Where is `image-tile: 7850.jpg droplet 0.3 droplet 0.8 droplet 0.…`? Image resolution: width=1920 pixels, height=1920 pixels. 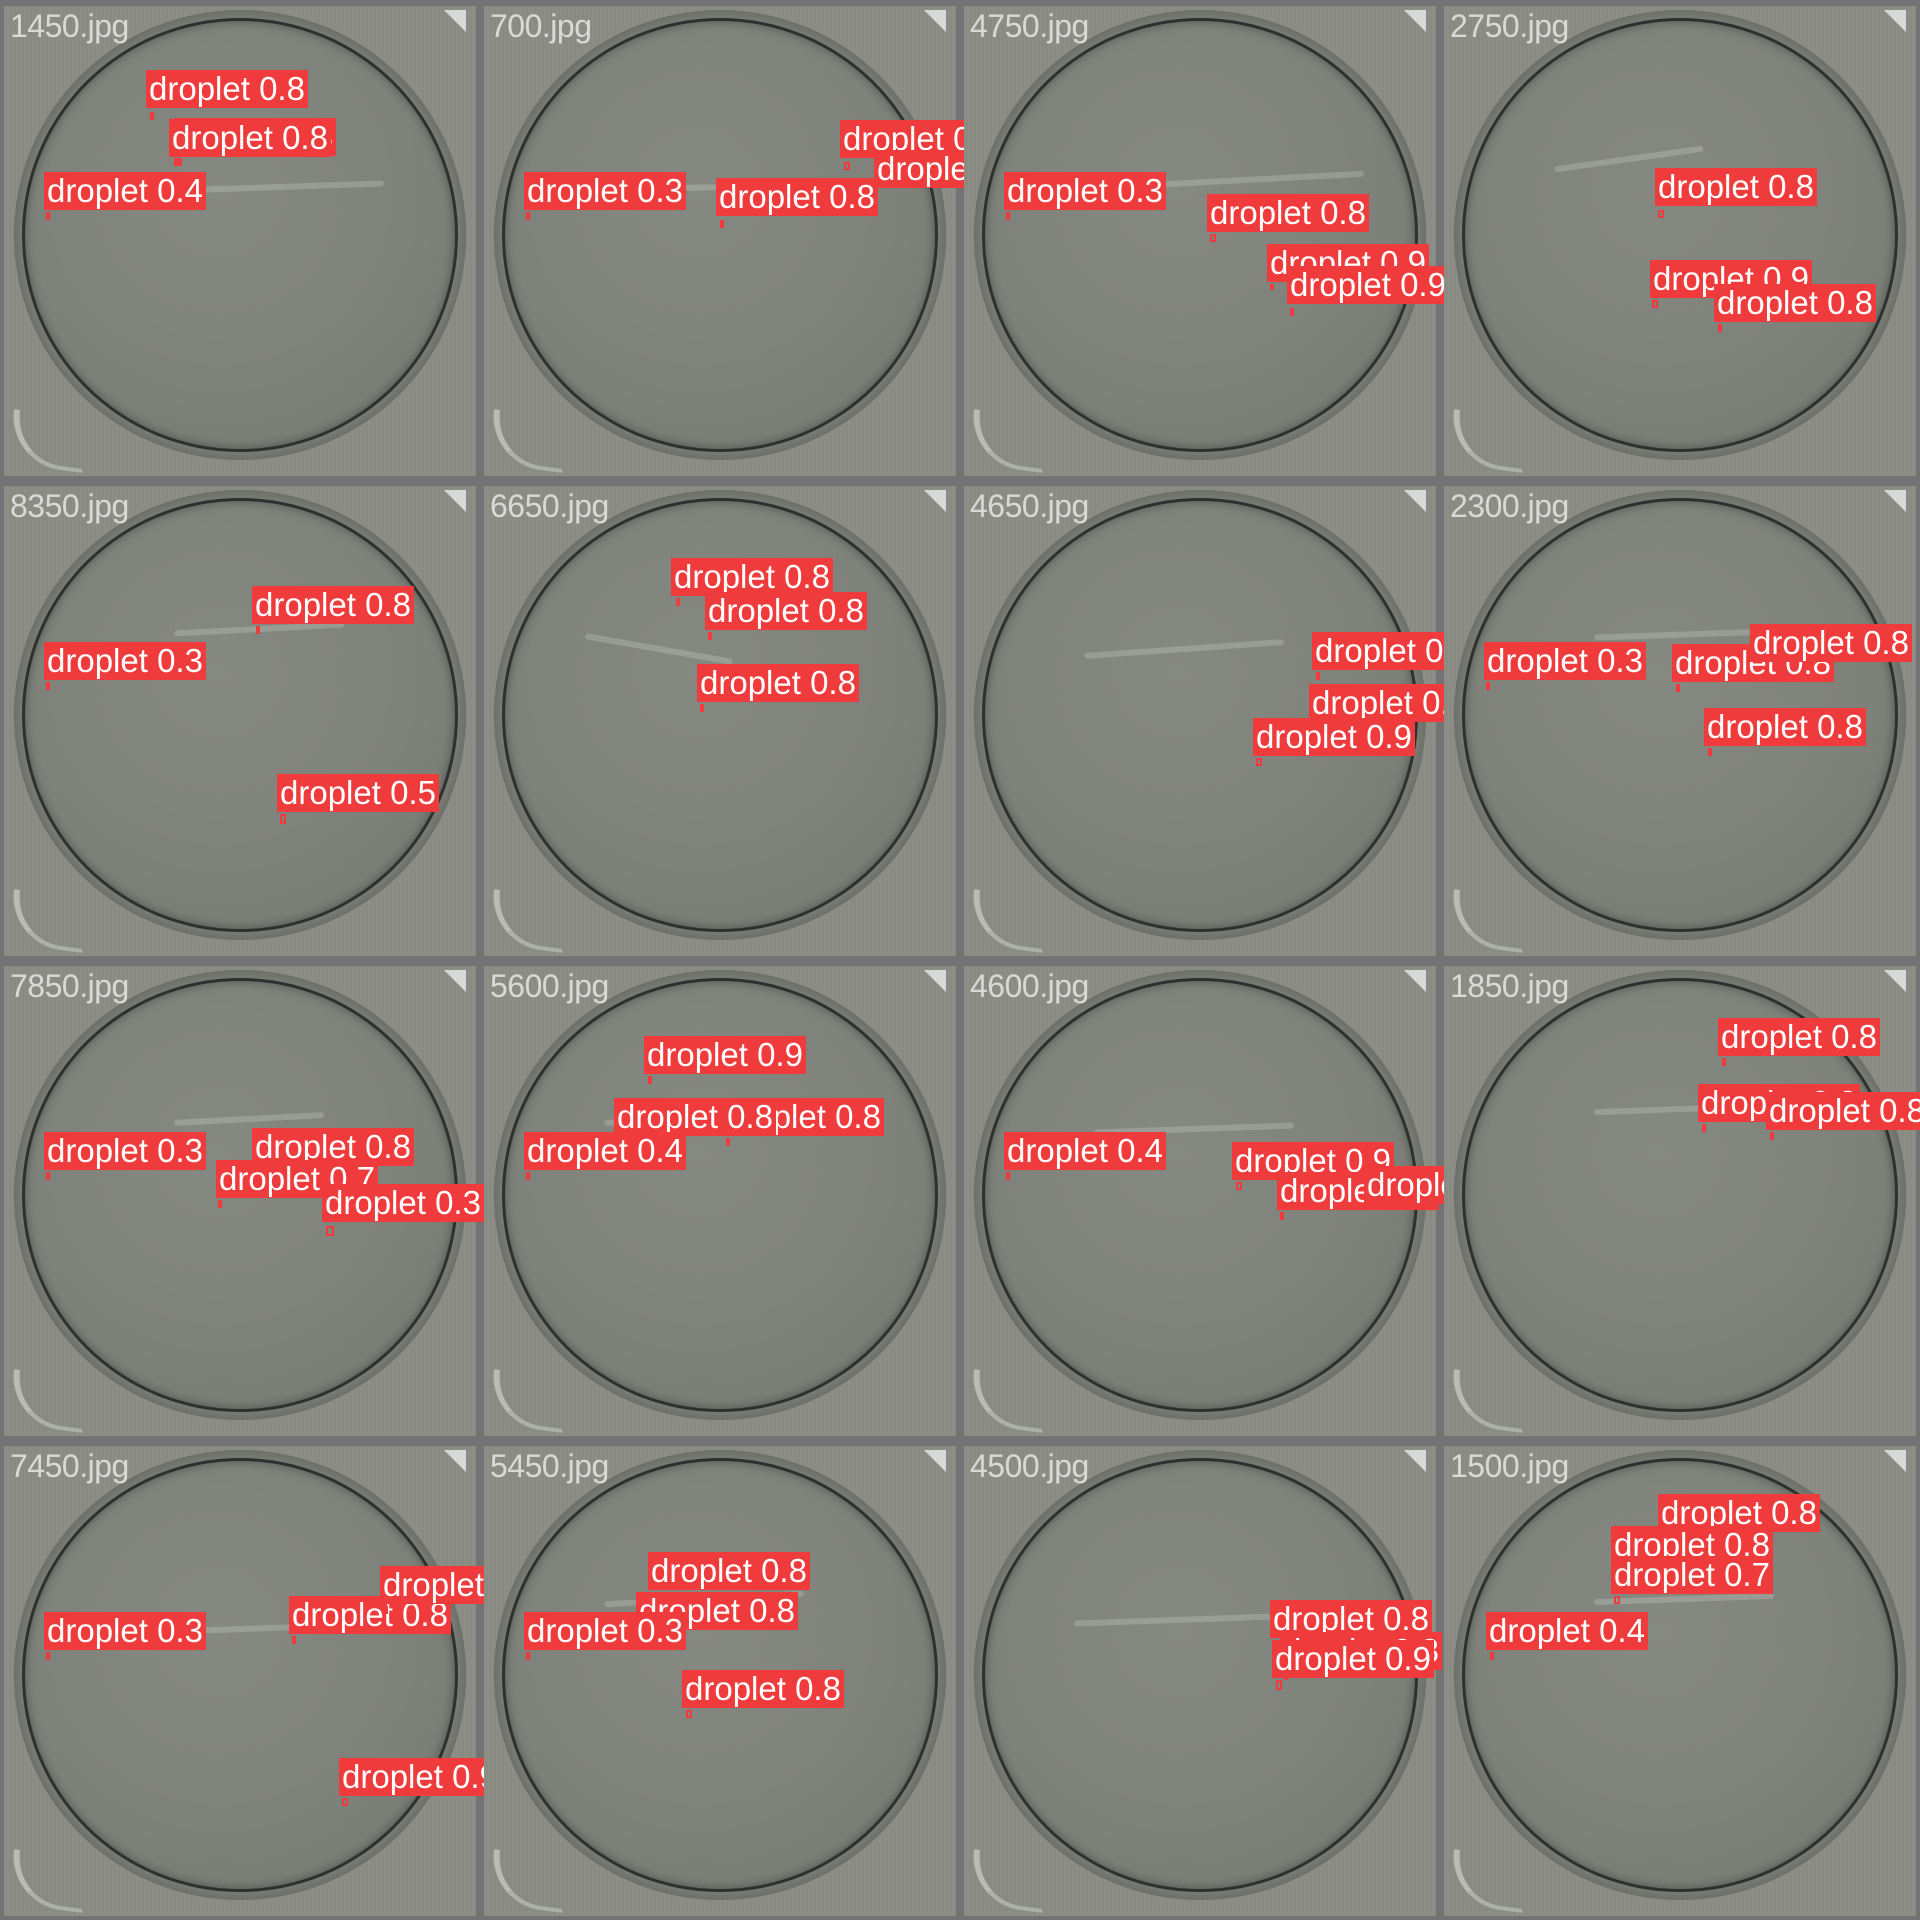 image-tile: 7850.jpg droplet 0.3 droplet 0.8 droplet 0.… is located at coordinates (244, 1201).